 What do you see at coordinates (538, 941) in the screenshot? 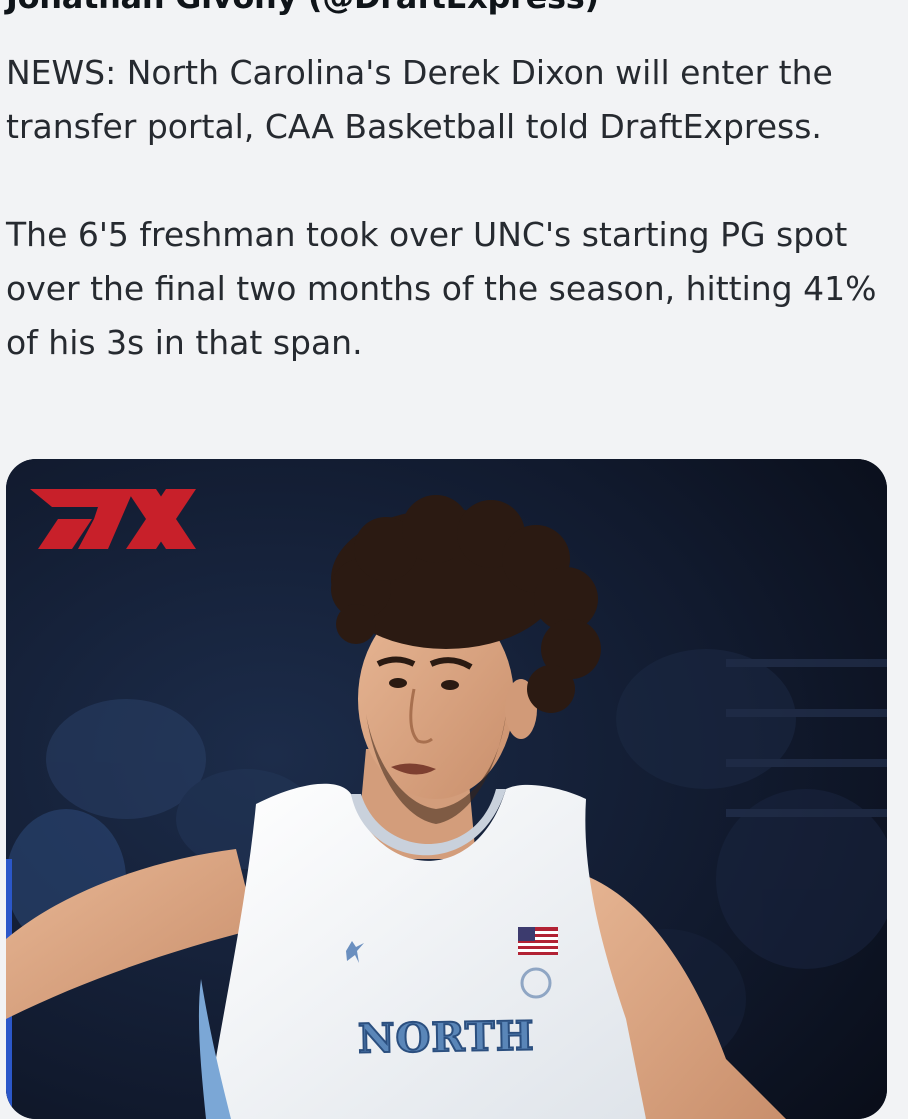
I see `flag-patch` at bounding box center [538, 941].